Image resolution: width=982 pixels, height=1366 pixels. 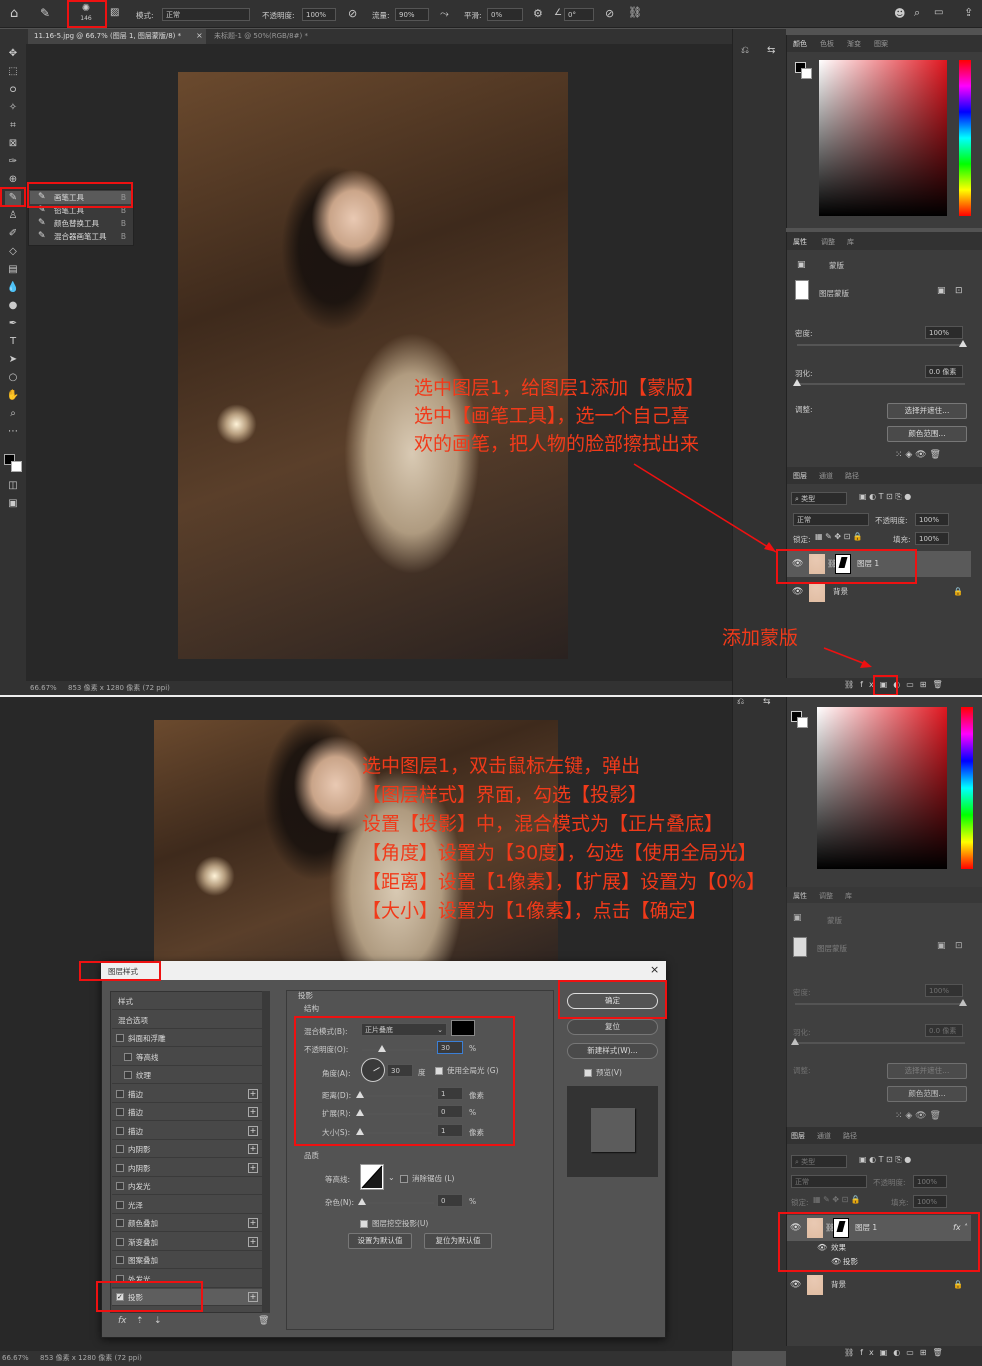 What do you see at coordinates (391, 1177) in the screenshot?
I see `chevron-down-icon: ⌄` at bounding box center [391, 1177].